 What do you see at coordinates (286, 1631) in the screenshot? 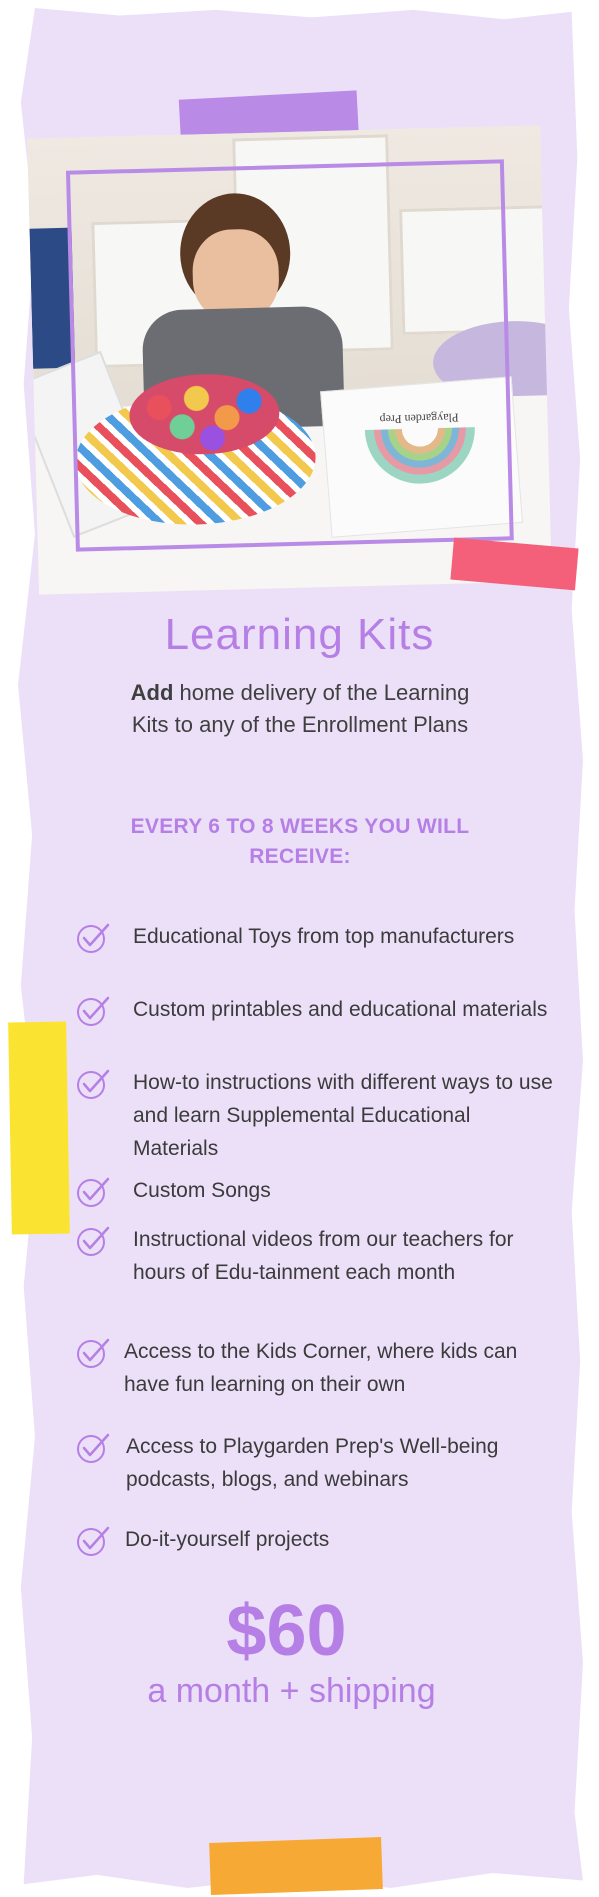
I see `price-amount: $60` at bounding box center [286, 1631].